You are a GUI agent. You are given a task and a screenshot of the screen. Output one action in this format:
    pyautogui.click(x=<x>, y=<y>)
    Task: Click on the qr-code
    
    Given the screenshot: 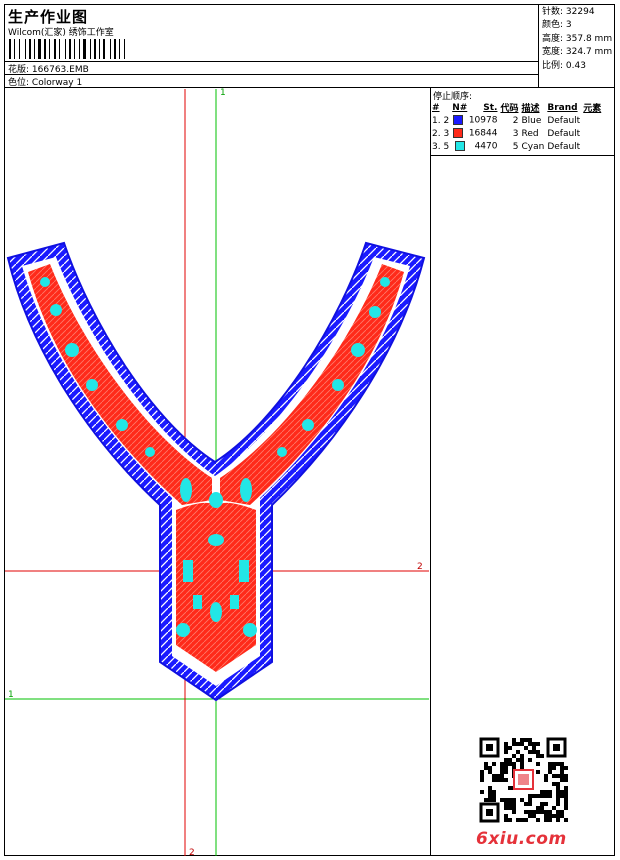 What is the action you would take?
    pyautogui.click(x=523, y=780)
    